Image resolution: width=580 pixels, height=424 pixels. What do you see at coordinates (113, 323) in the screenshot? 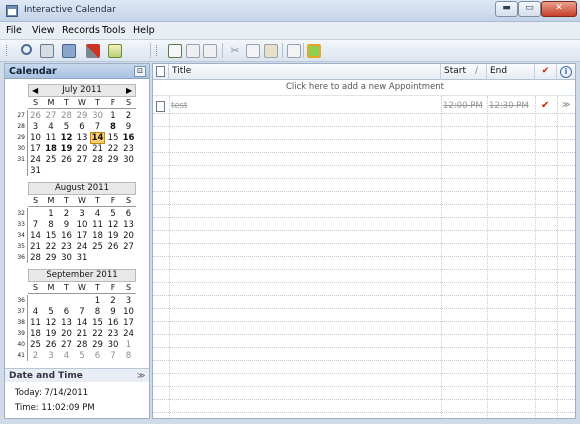
I see `day-cell: 16` at bounding box center [113, 323].